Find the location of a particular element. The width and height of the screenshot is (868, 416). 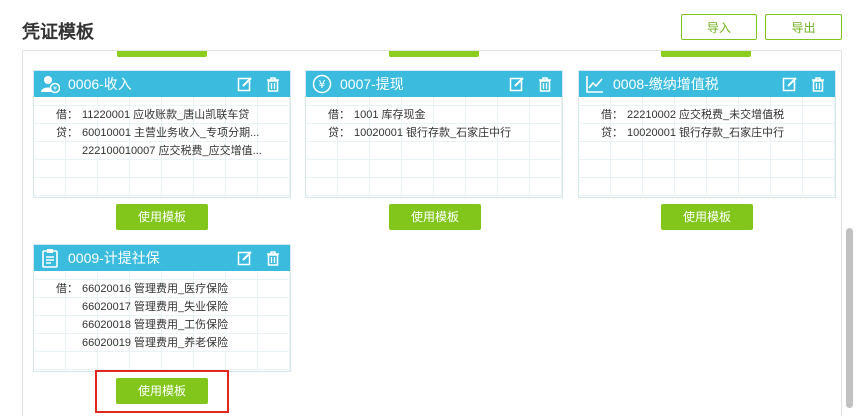

page-title: 凭证模板 is located at coordinates (58, 32).